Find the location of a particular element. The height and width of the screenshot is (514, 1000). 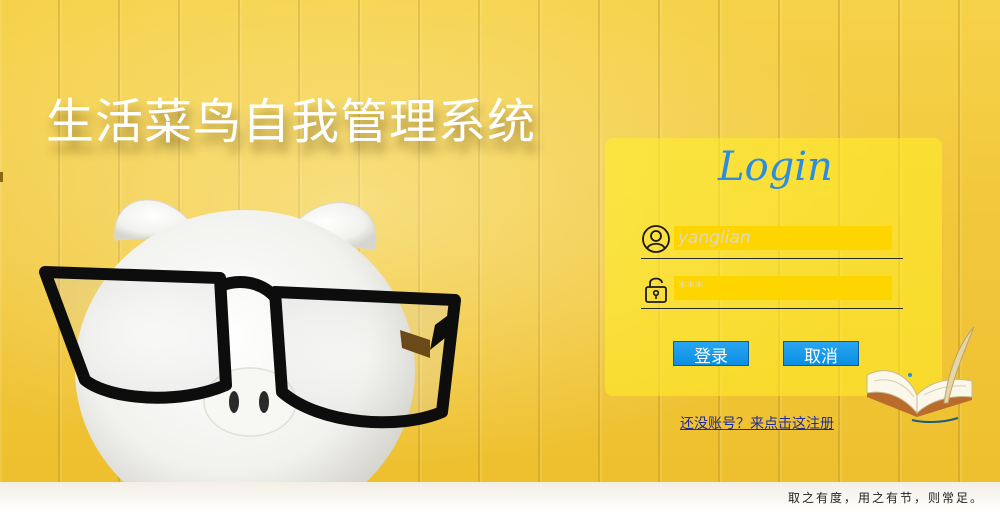

edge-mark is located at coordinates (1, 177).